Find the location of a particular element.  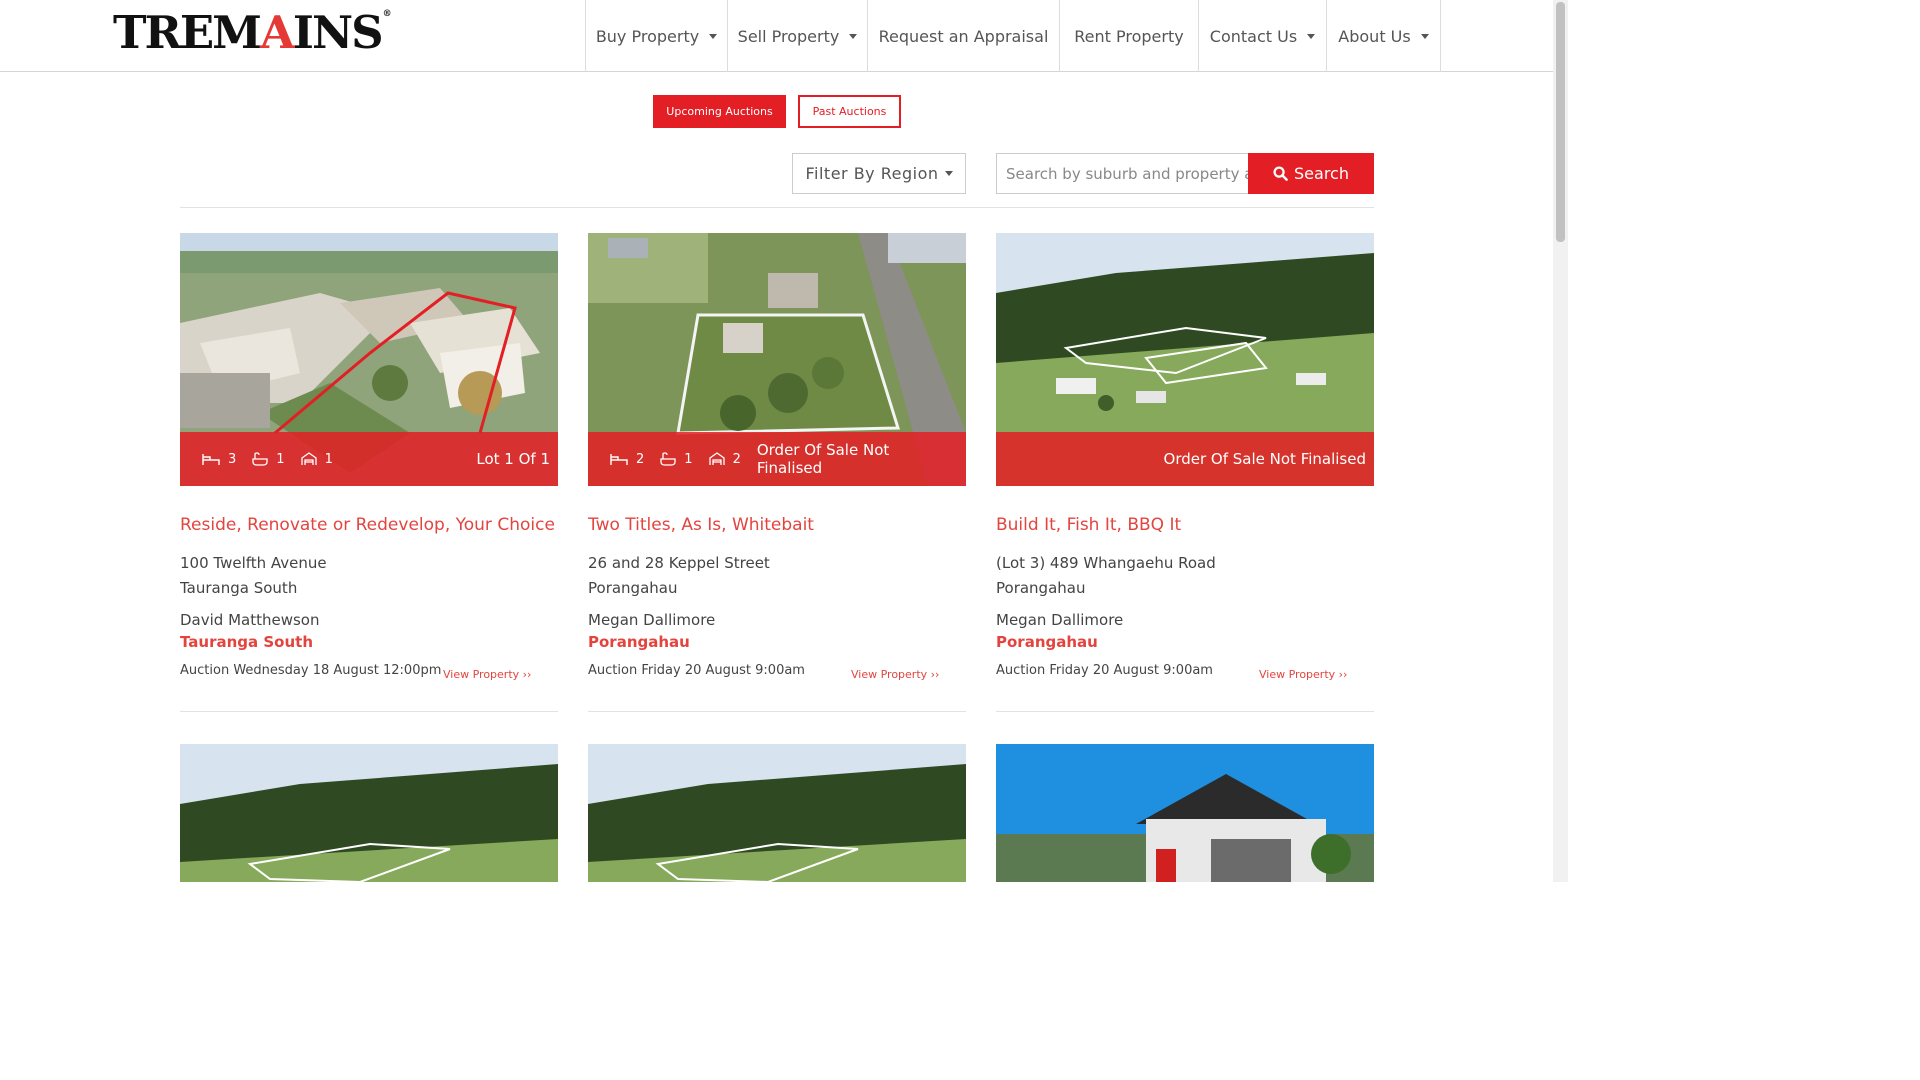

past-auctions-button: Past Auctions is located at coordinates (849, 111).